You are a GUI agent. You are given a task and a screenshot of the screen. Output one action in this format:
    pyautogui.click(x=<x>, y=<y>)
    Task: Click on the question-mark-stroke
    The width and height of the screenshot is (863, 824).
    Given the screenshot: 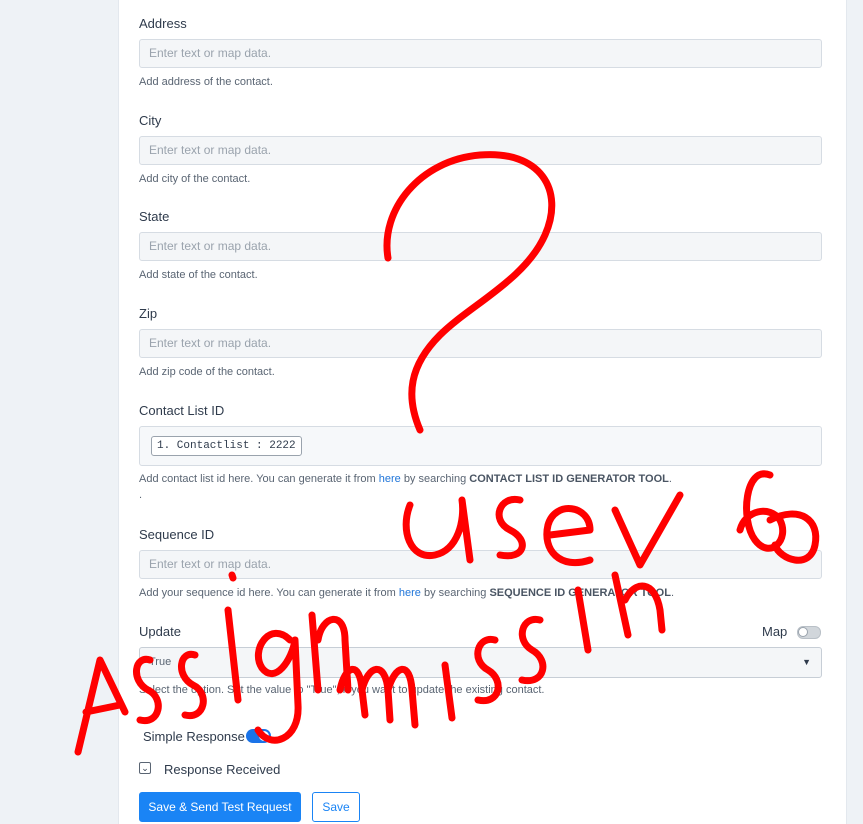 What is the action you would take?
    pyautogui.click(x=469, y=292)
    